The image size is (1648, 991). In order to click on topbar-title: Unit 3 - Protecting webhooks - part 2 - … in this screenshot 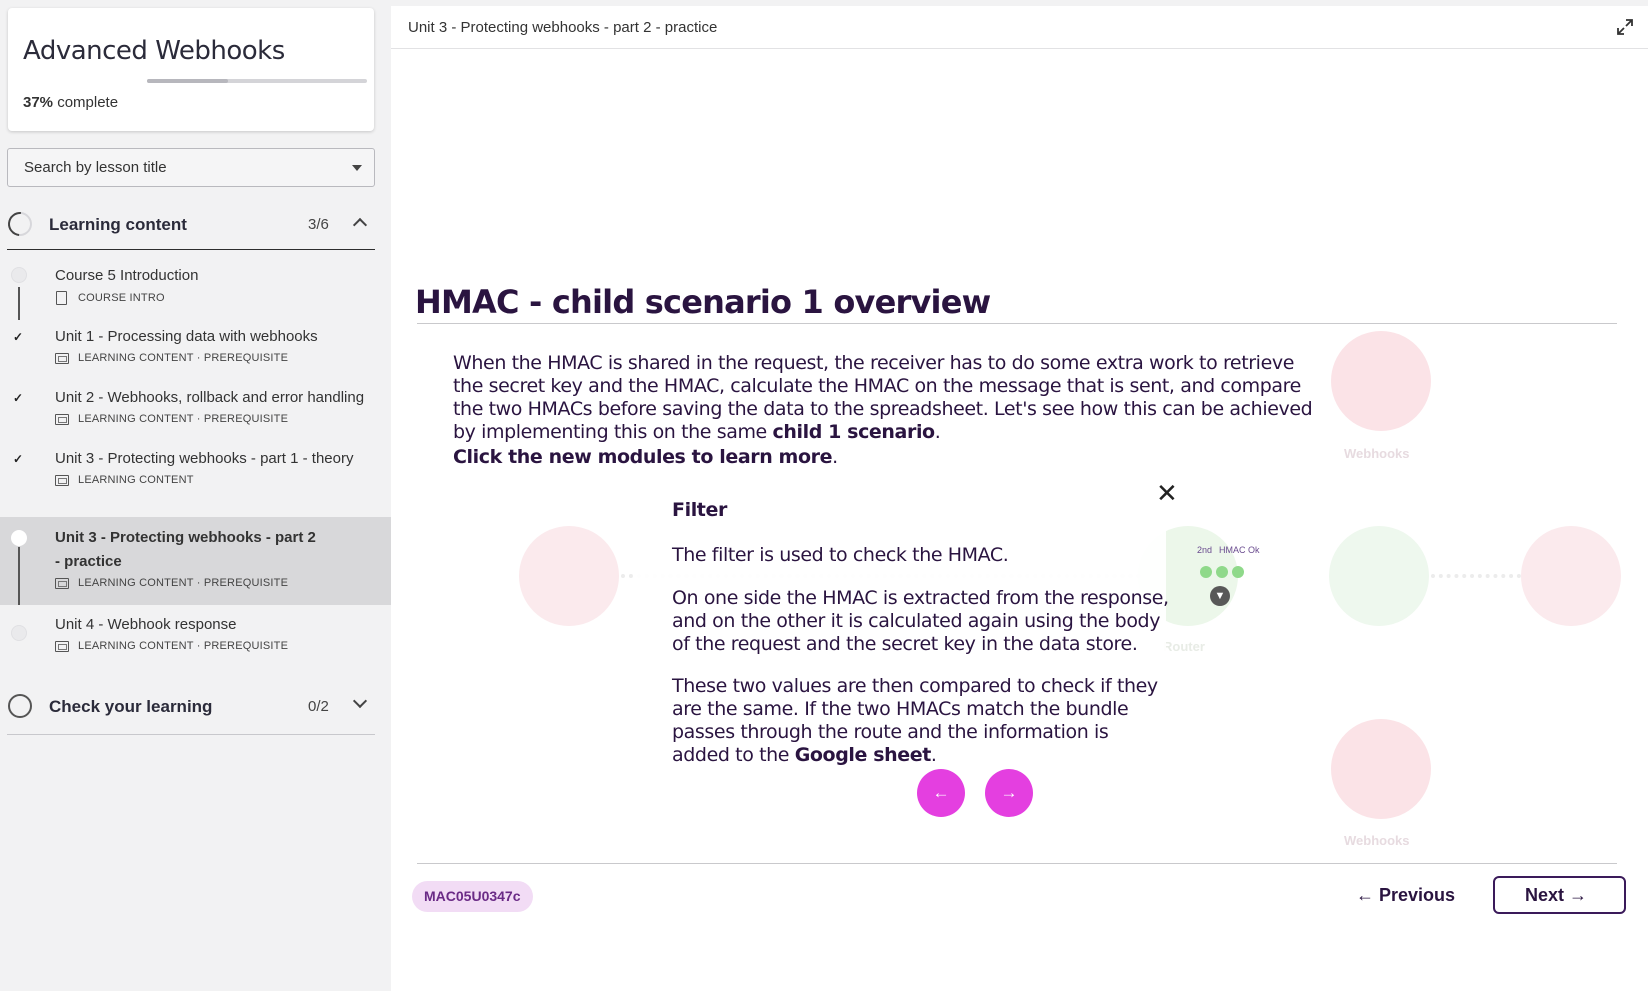, I will do `click(563, 27)`.